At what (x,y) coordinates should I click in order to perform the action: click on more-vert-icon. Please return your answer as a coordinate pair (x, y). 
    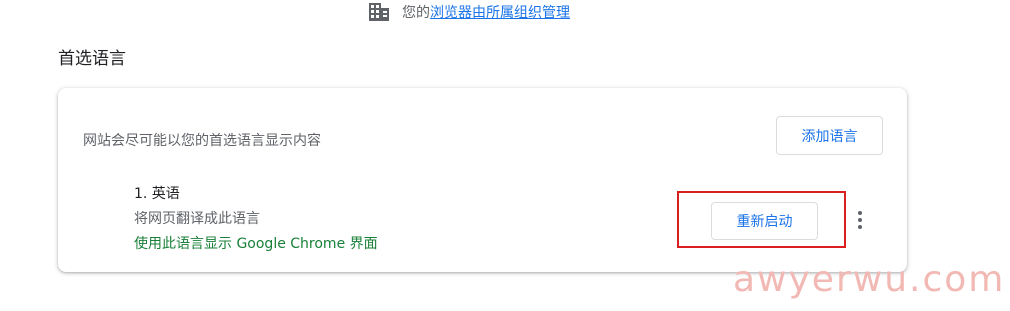
    Looking at the image, I should click on (860, 220).